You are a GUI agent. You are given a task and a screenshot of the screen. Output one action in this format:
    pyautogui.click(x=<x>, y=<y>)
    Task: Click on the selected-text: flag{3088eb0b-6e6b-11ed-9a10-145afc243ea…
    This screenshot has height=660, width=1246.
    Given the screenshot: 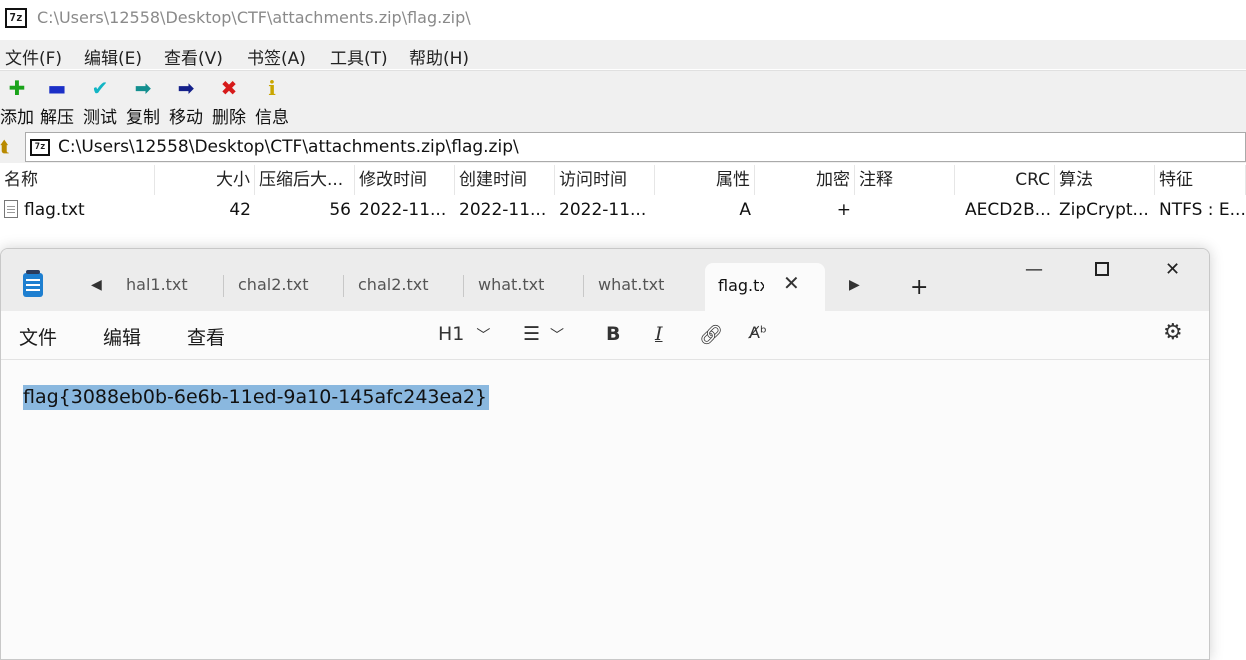 What is the action you would take?
    pyautogui.click(x=256, y=397)
    